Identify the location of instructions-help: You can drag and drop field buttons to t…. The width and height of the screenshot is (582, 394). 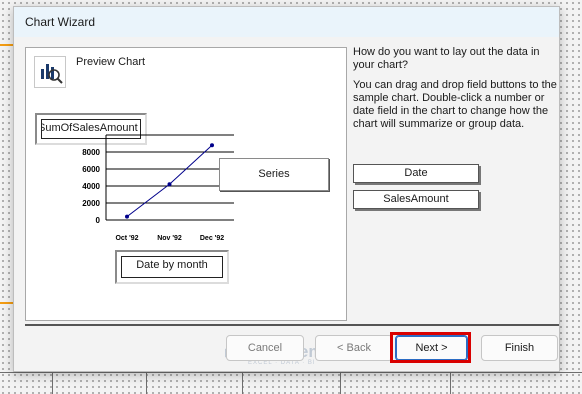
(455, 104).